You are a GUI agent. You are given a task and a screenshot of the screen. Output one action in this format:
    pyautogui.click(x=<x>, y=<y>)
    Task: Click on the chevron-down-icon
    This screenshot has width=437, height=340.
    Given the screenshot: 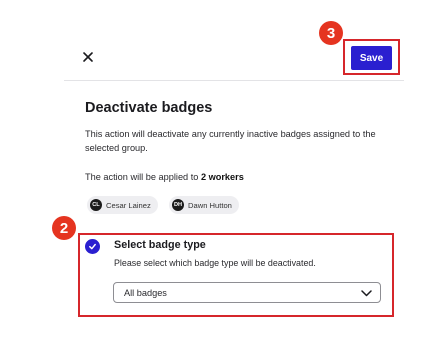 What is the action you would take?
    pyautogui.click(x=366, y=293)
    